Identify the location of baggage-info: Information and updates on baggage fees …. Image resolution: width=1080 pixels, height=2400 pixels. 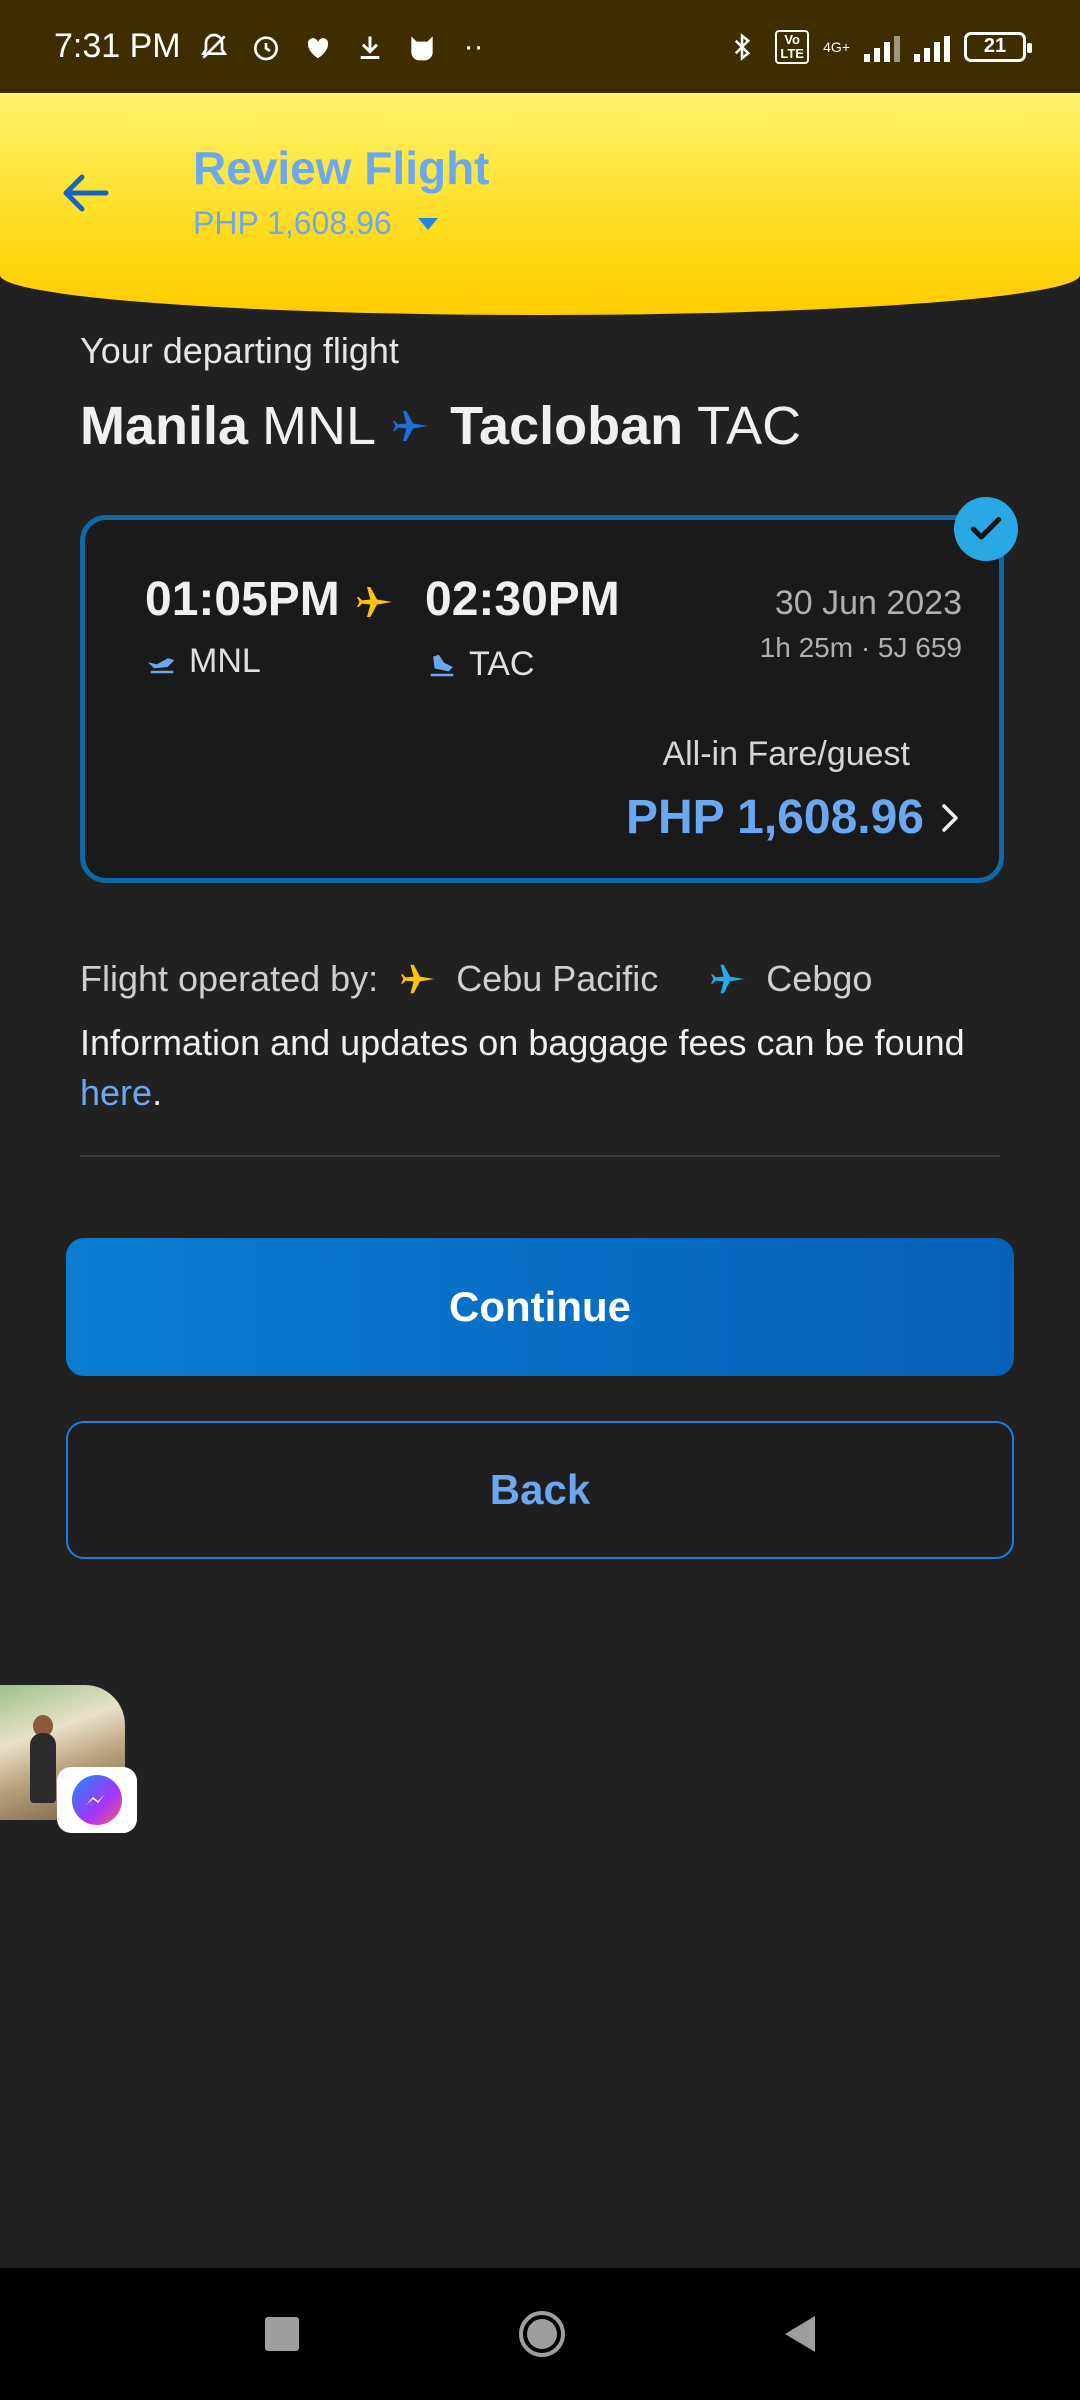
(545, 1068).